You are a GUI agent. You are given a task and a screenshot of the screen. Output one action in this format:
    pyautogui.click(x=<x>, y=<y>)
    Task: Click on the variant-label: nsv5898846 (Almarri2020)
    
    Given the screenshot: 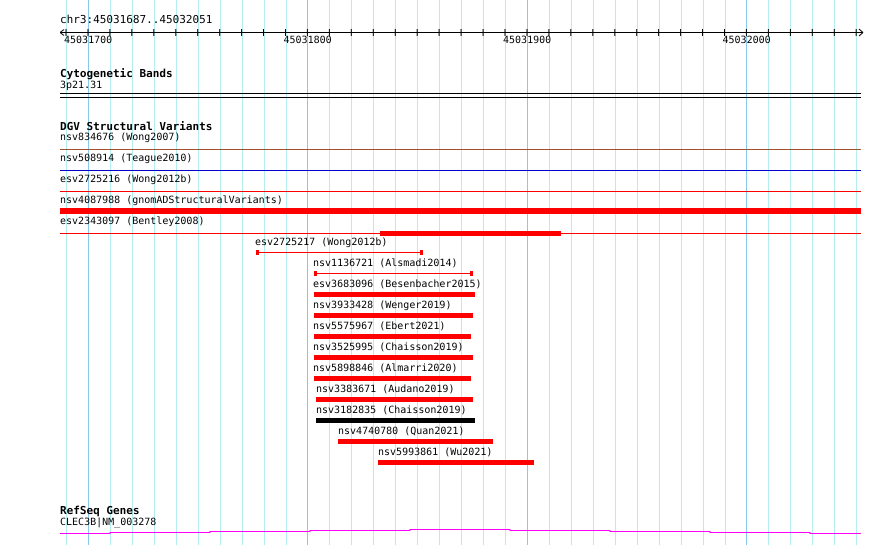 What is the action you would take?
    pyautogui.click(x=385, y=369)
    